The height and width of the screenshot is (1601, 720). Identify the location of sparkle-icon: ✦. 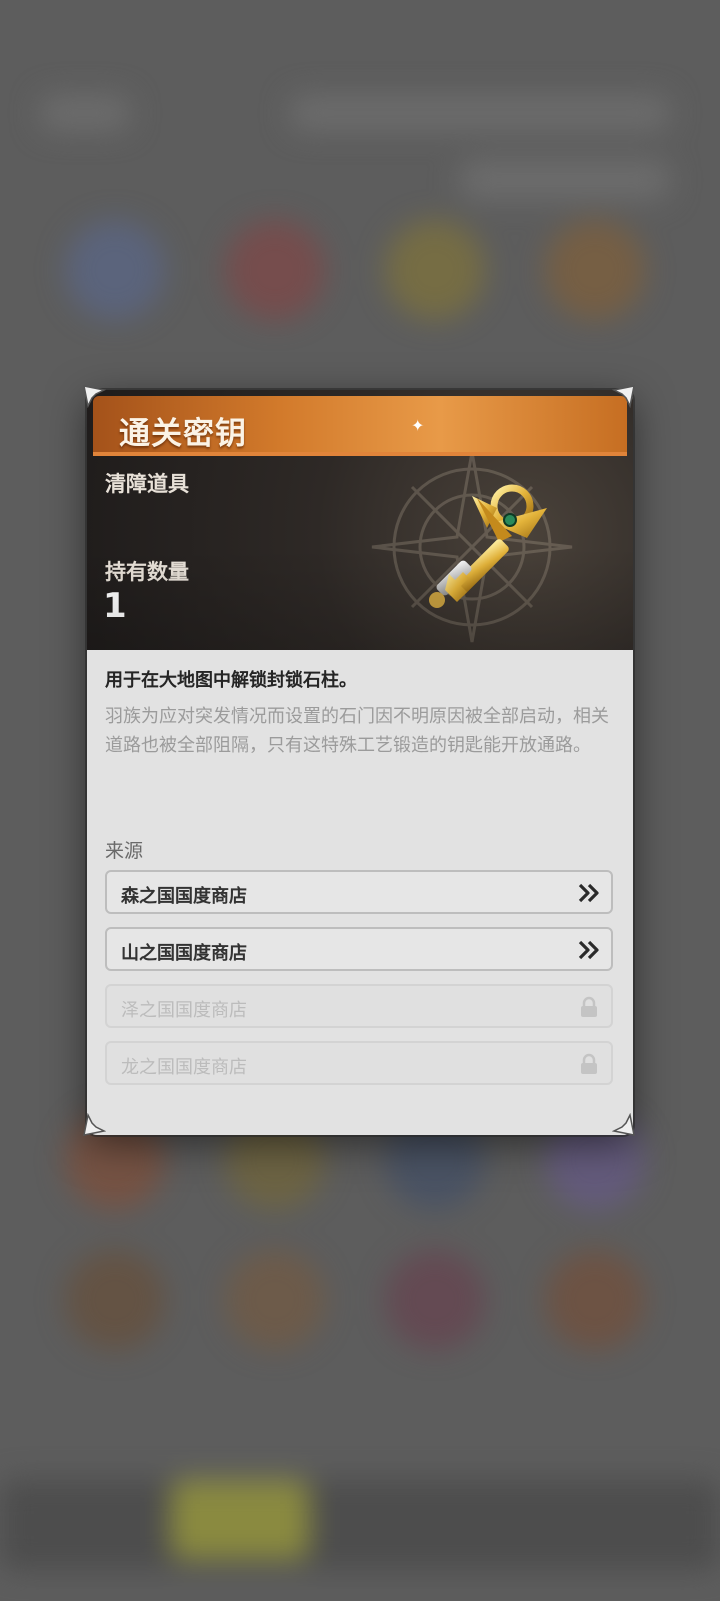
(418, 425).